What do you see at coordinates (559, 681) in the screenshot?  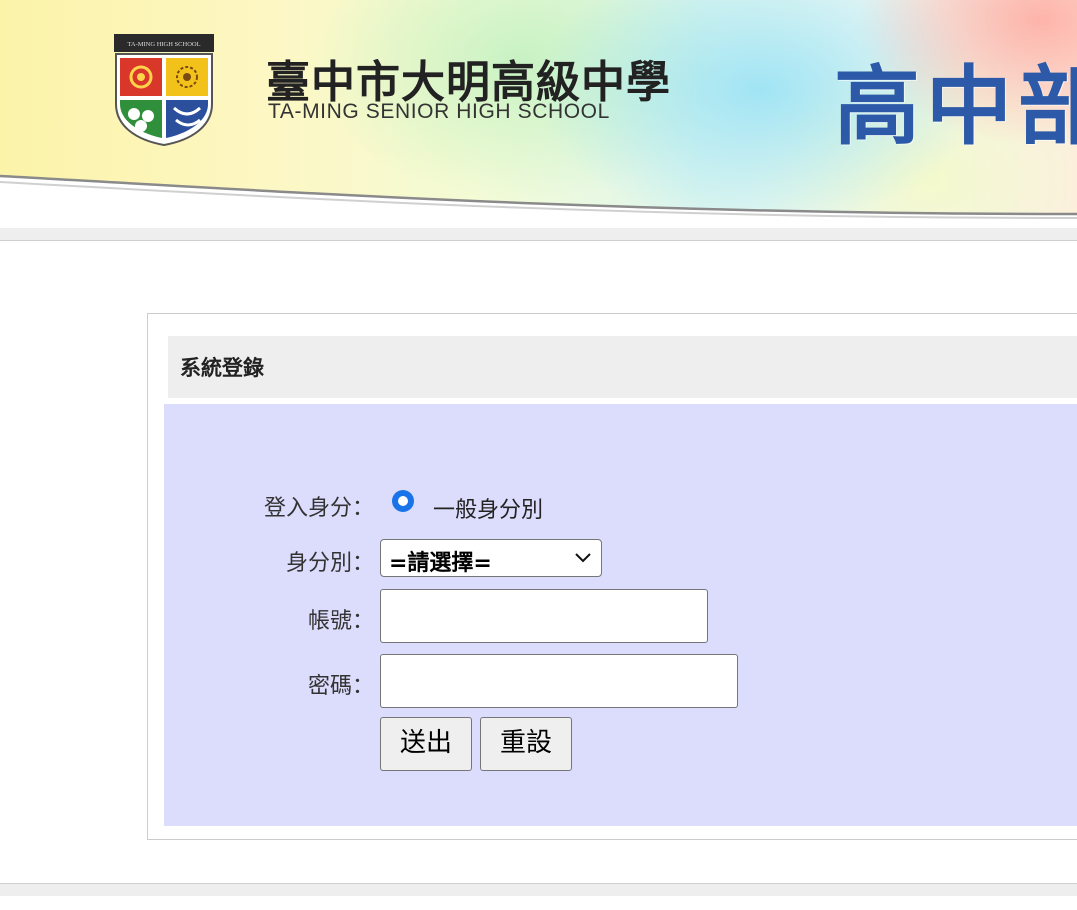 I see `password-input` at bounding box center [559, 681].